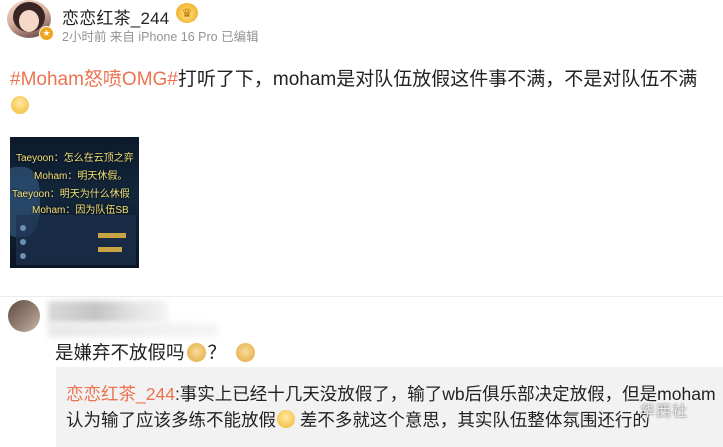  Describe the element at coordinates (472, 420) in the screenshot. I see `reply-body-2: 差不多就这个意思，其实队伍整体氛围还行的` at that location.